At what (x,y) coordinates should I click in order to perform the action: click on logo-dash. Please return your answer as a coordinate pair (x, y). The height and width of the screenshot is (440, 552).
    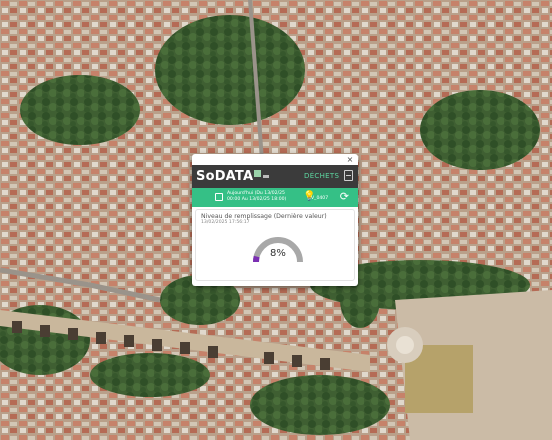
    Looking at the image, I should click on (266, 176).